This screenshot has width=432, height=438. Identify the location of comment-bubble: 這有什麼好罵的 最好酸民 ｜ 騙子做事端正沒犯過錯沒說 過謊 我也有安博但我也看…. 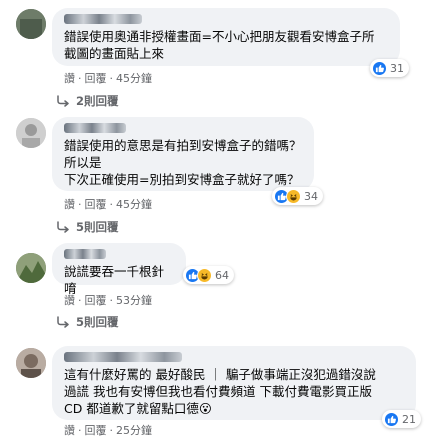
(234, 383).